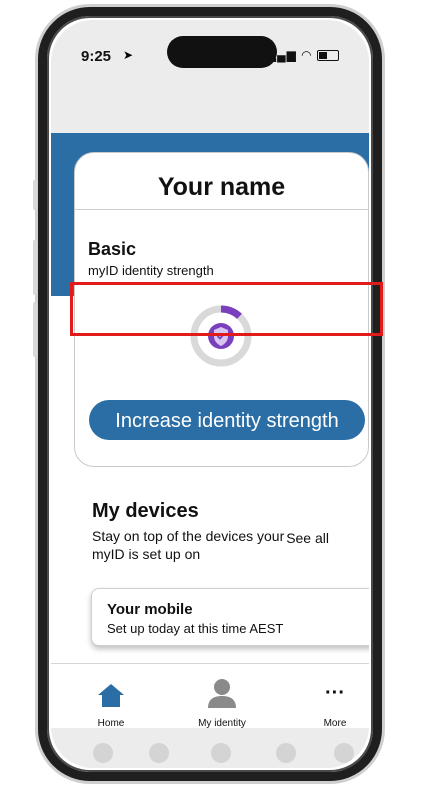 The width and height of the screenshot is (422, 789). What do you see at coordinates (210, 748) in the screenshot?
I see `system-tray` at bounding box center [210, 748].